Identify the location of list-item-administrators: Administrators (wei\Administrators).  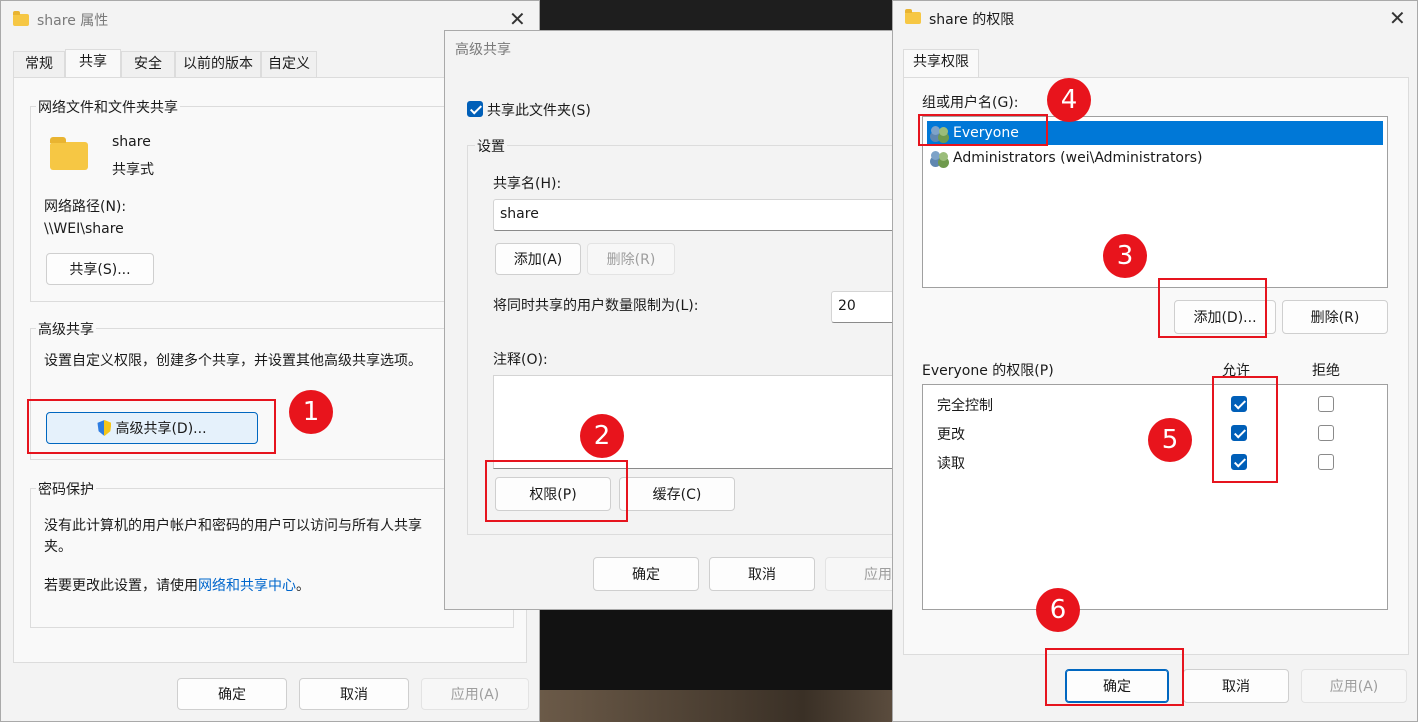
(1155, 158).